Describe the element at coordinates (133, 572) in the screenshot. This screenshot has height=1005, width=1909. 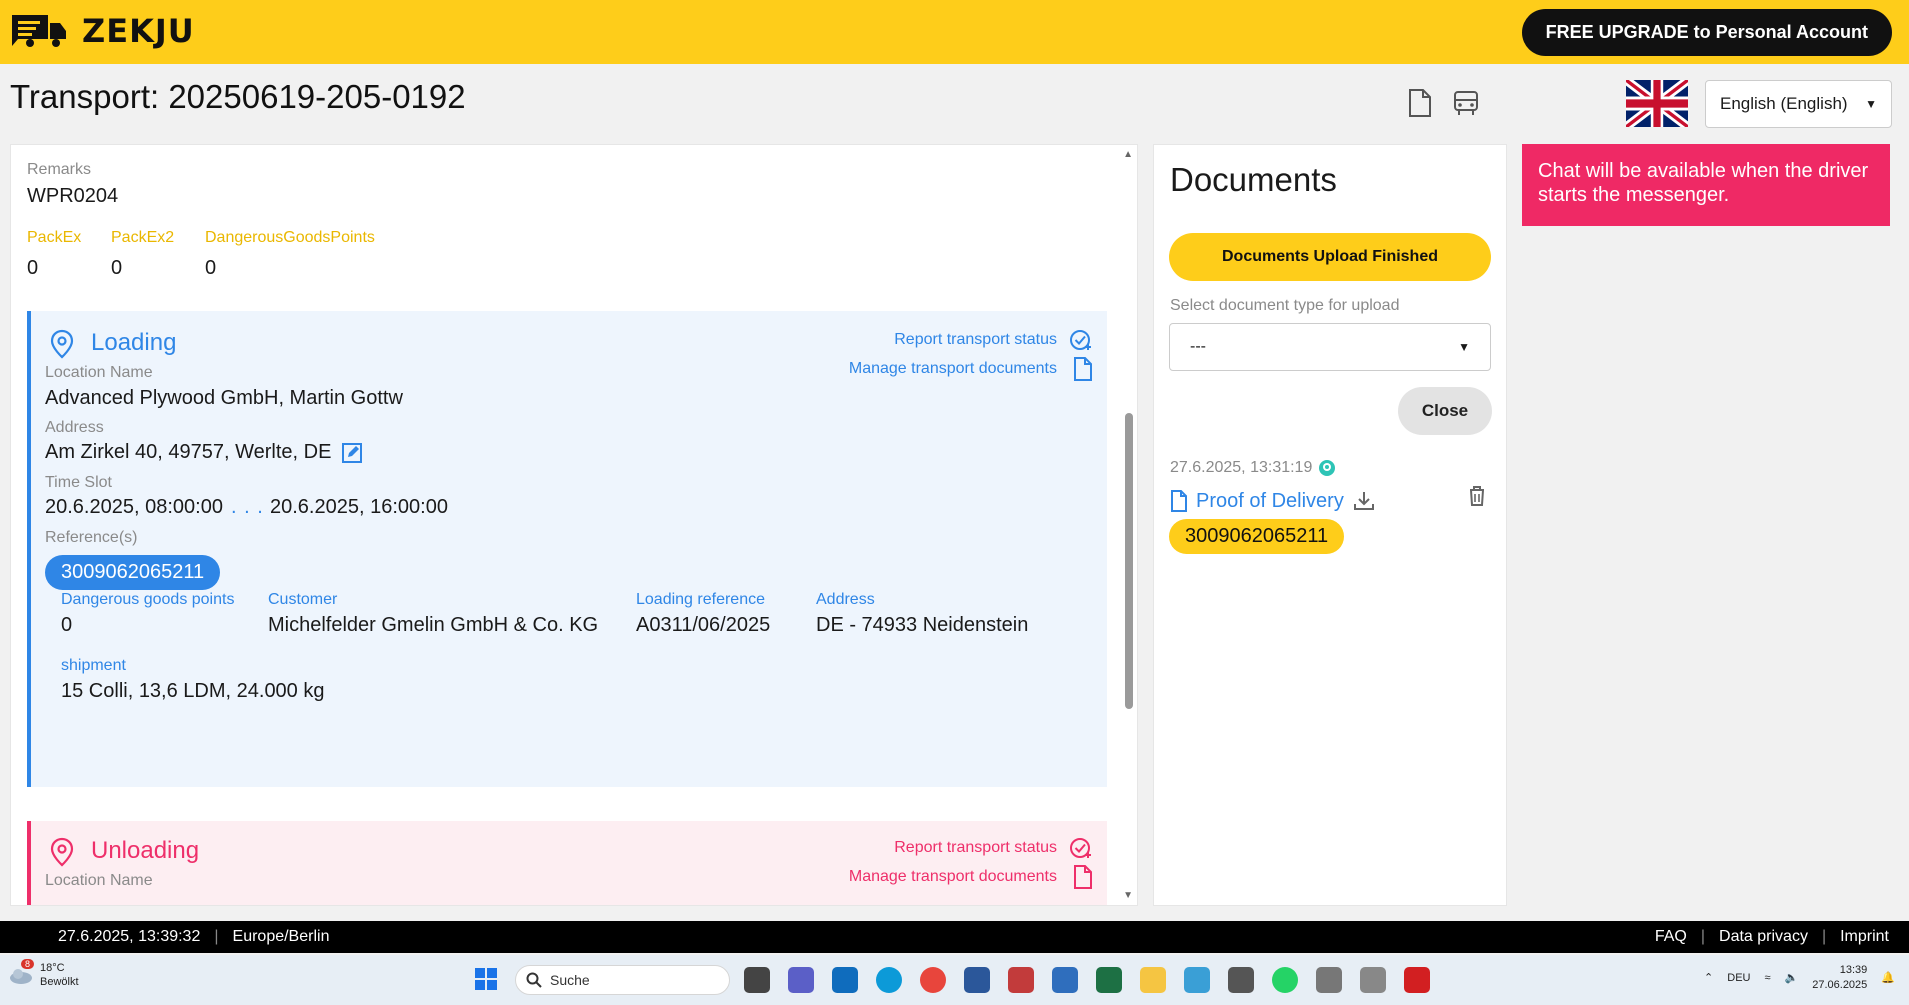
I see `reference-badge: 3009062065211` at that location.